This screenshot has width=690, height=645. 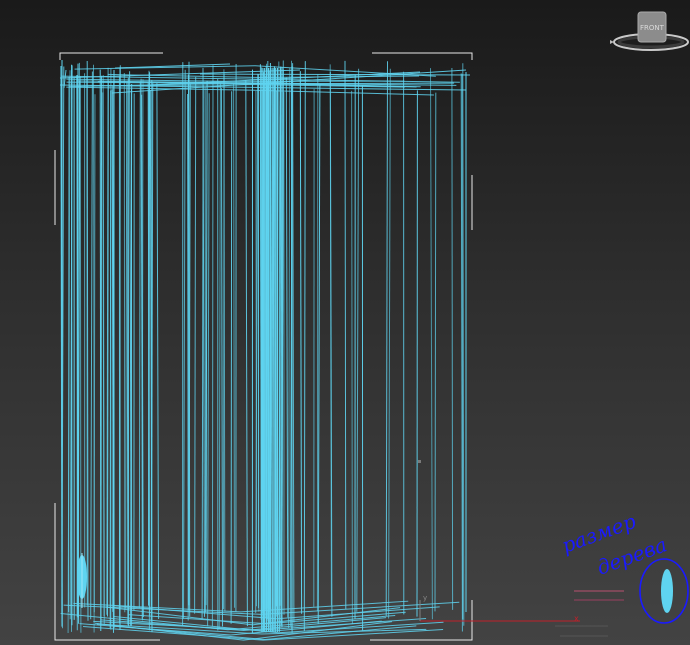 I want to click on viewcube-icon: FRONT, so click(x=649, y=31).